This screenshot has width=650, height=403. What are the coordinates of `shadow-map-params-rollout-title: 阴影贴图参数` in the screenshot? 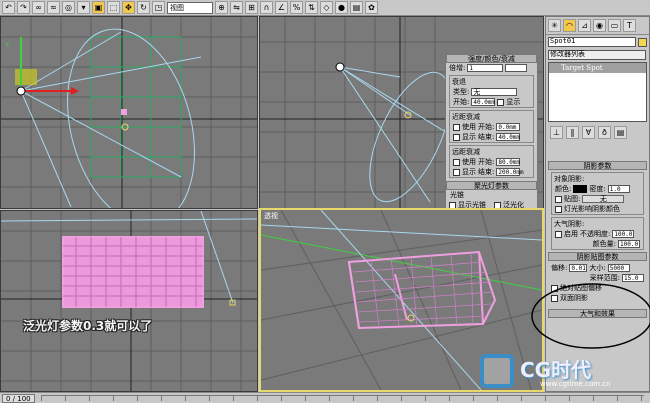 It's located at (597, 256).